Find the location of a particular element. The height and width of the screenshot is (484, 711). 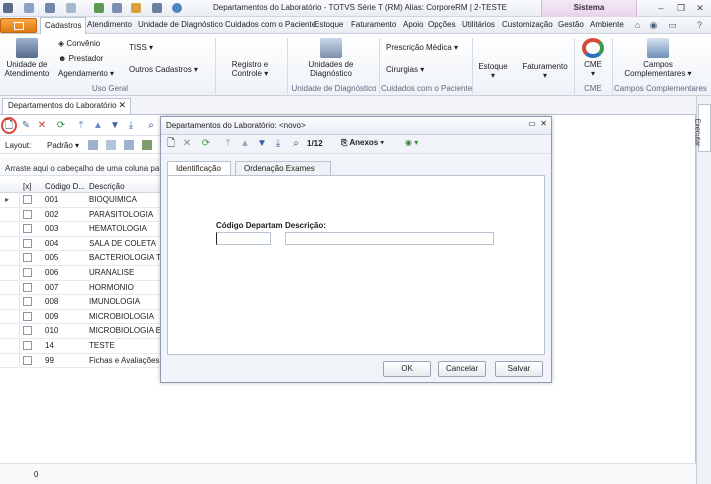

cme-button: CME ▾ is located at coordinates (593, 58).